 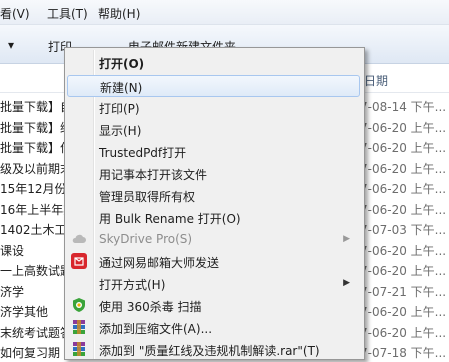 What do you see at coordinates (35, 271) in the screenshot?
I see `file-name: 一上高数试题` at bounding box center [35, 271].